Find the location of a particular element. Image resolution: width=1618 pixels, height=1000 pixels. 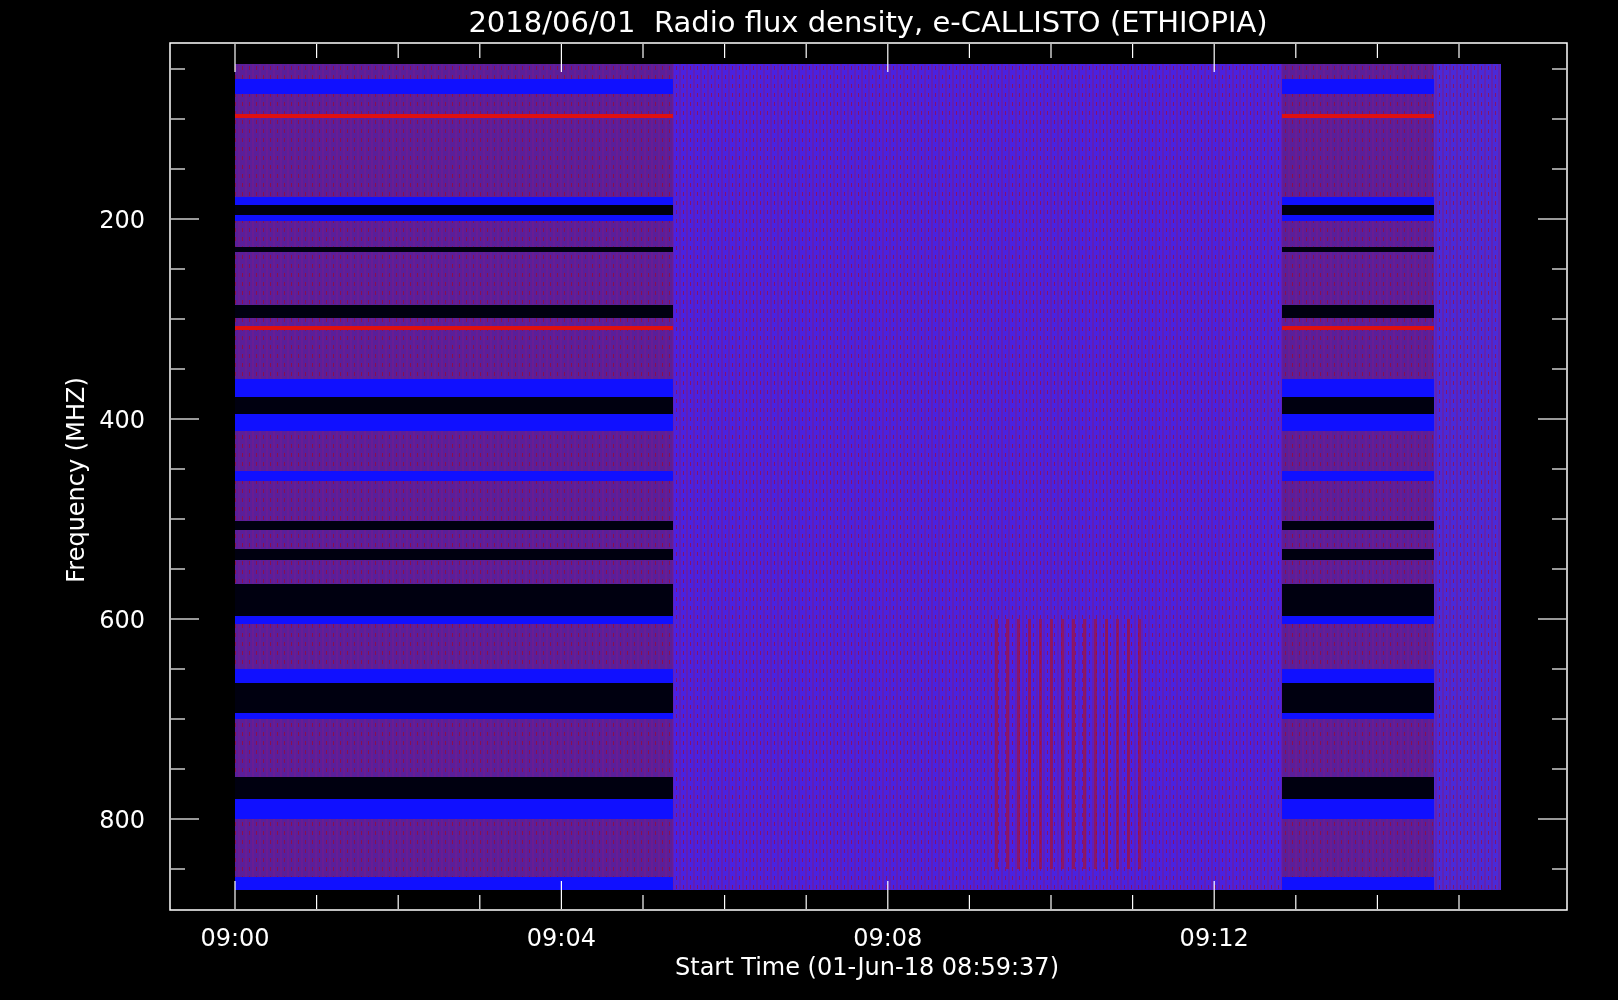

y-tick-label: 800 is located at coordinates (122, 820).